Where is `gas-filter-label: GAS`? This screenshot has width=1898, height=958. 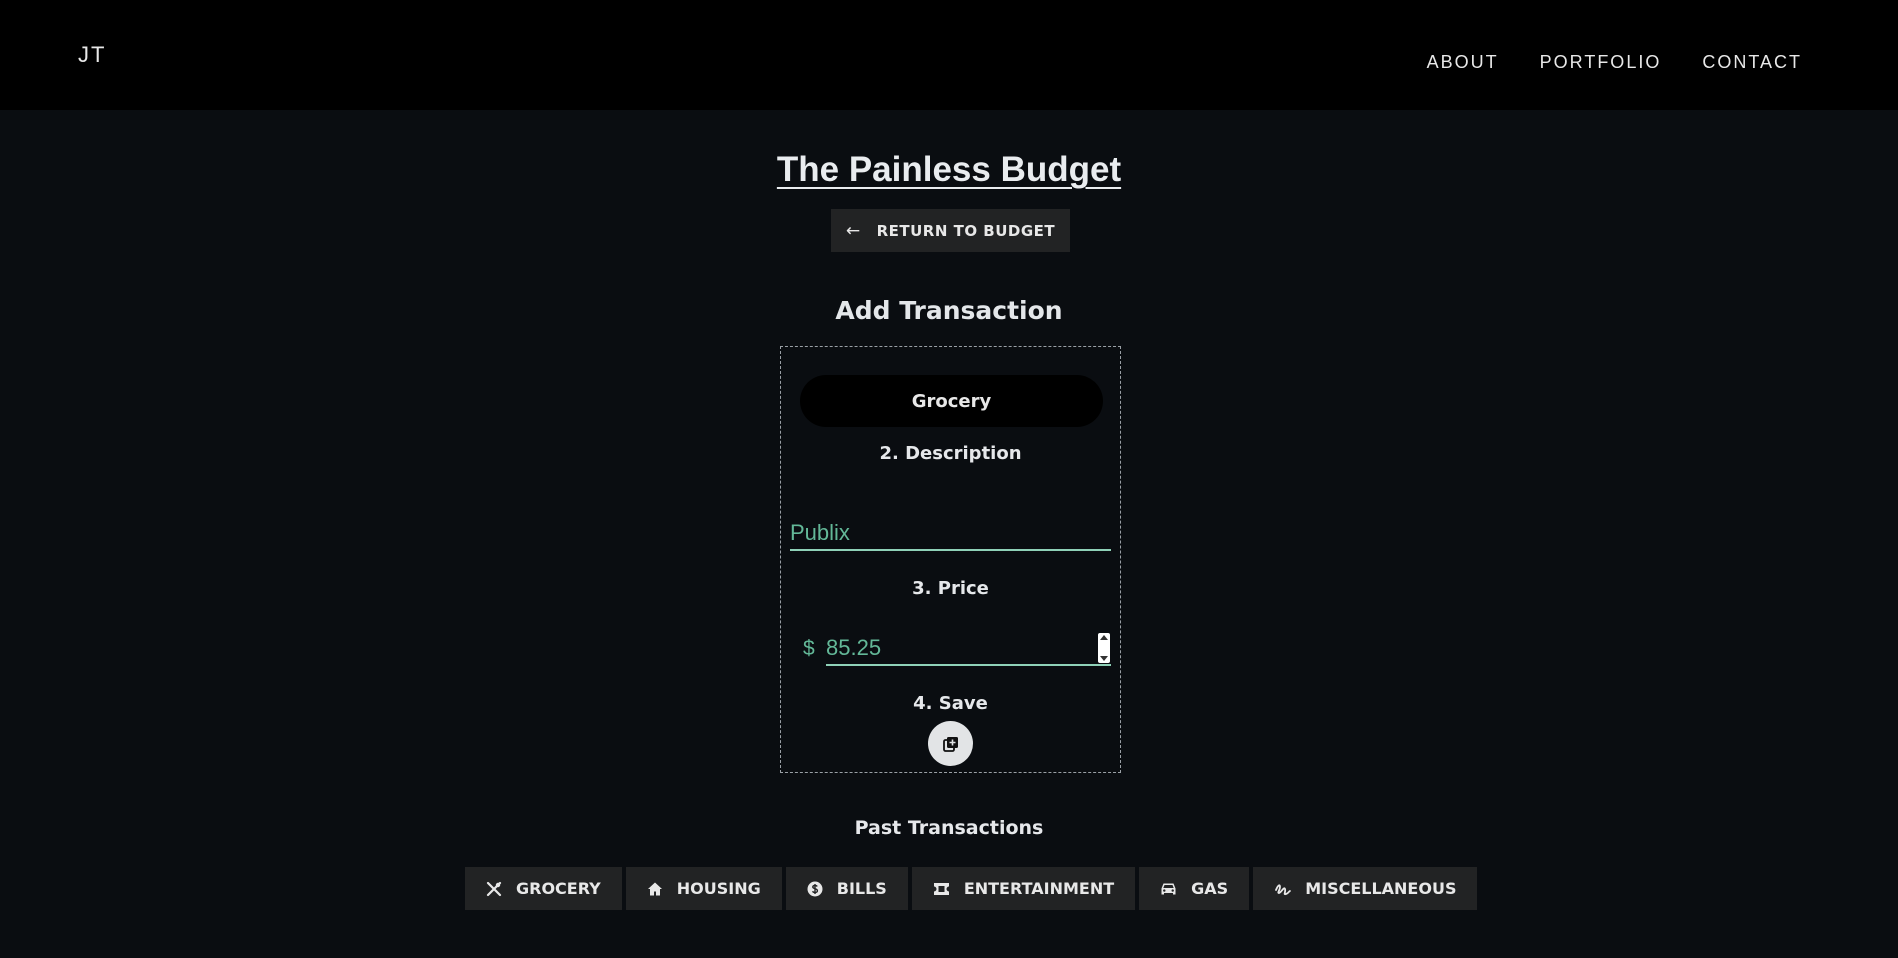
gas-filter-label: GAS is located at coordinates (1210, 888).